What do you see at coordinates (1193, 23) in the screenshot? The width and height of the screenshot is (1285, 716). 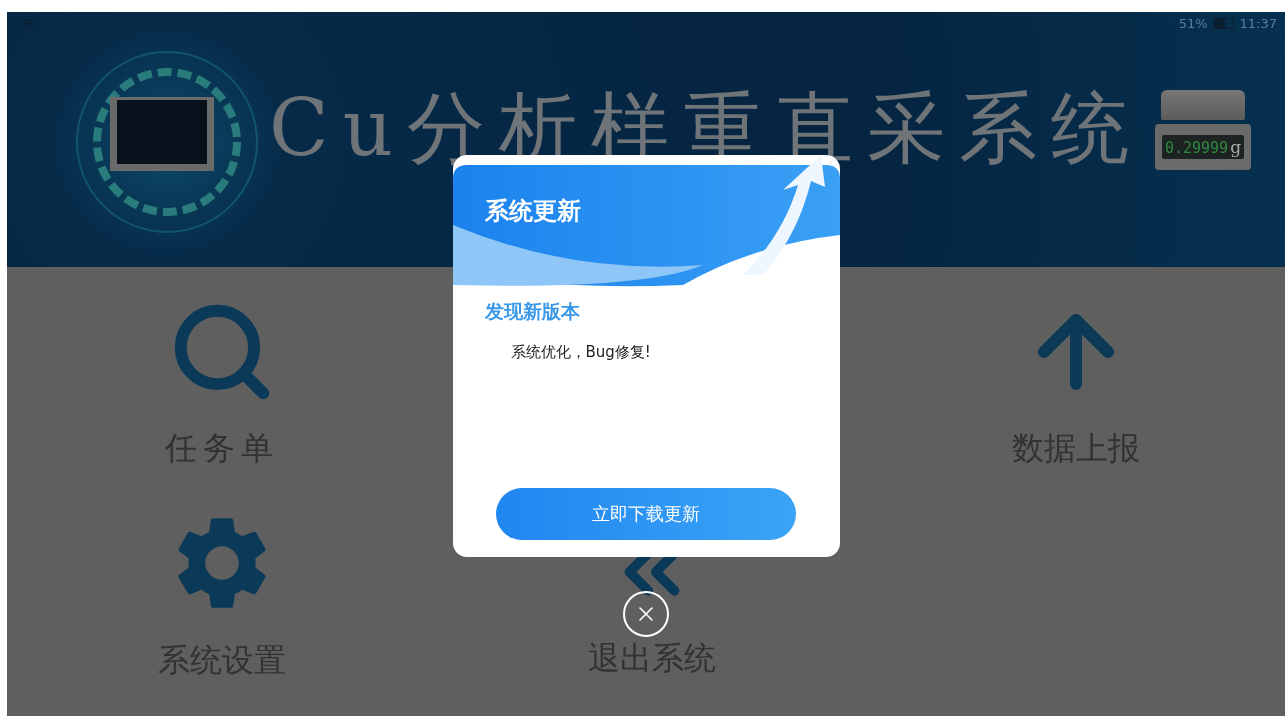 I see `battery-percent: 51%` at bounding box center [1193, 23].